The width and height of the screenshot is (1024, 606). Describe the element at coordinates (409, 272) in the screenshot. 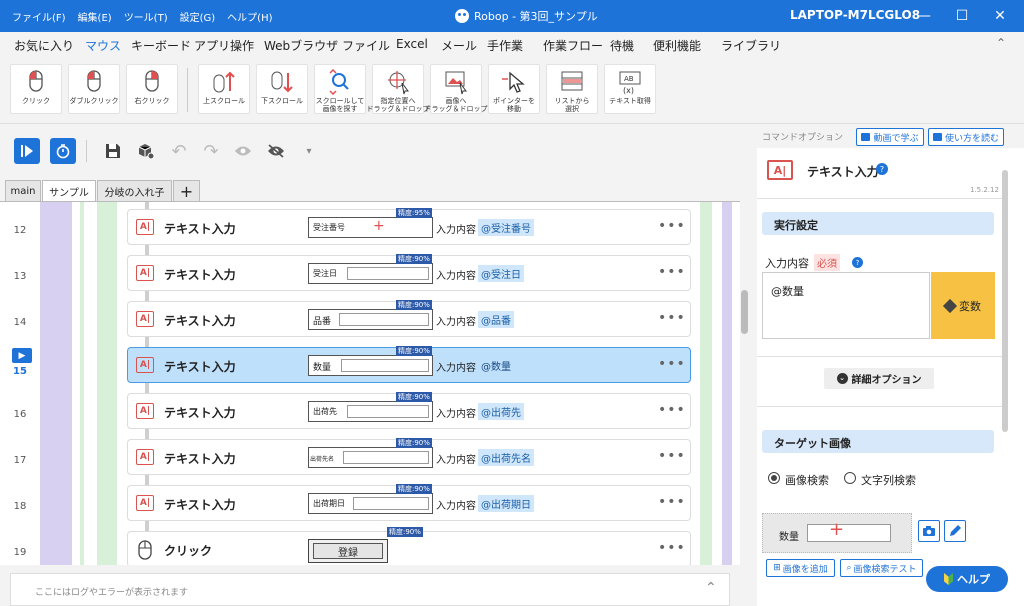

I see `command-card: A| テキスト入力 受注日 精度:90% 入力内容 @受注日 •••` at that location.